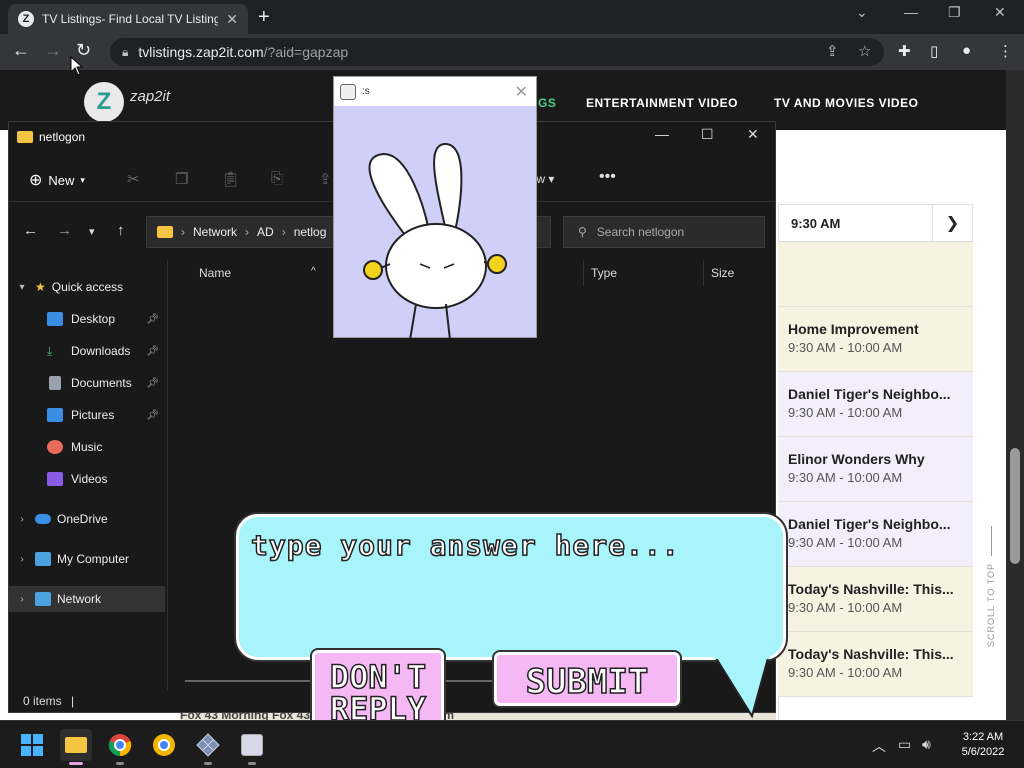 The image size is (1024, 768). What do you see at coordinates (87, 599) in the screenshot?
I see `sidebar-item-network: › Network` at bounding box center [87, 599].